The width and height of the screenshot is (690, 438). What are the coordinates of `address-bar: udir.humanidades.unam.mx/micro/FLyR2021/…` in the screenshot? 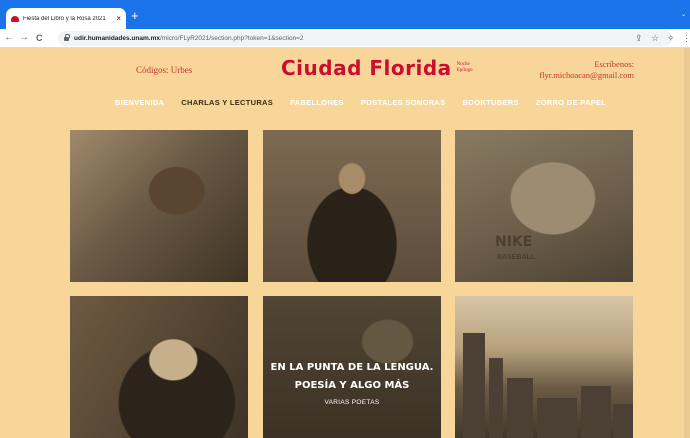 It's located at (365, 38).